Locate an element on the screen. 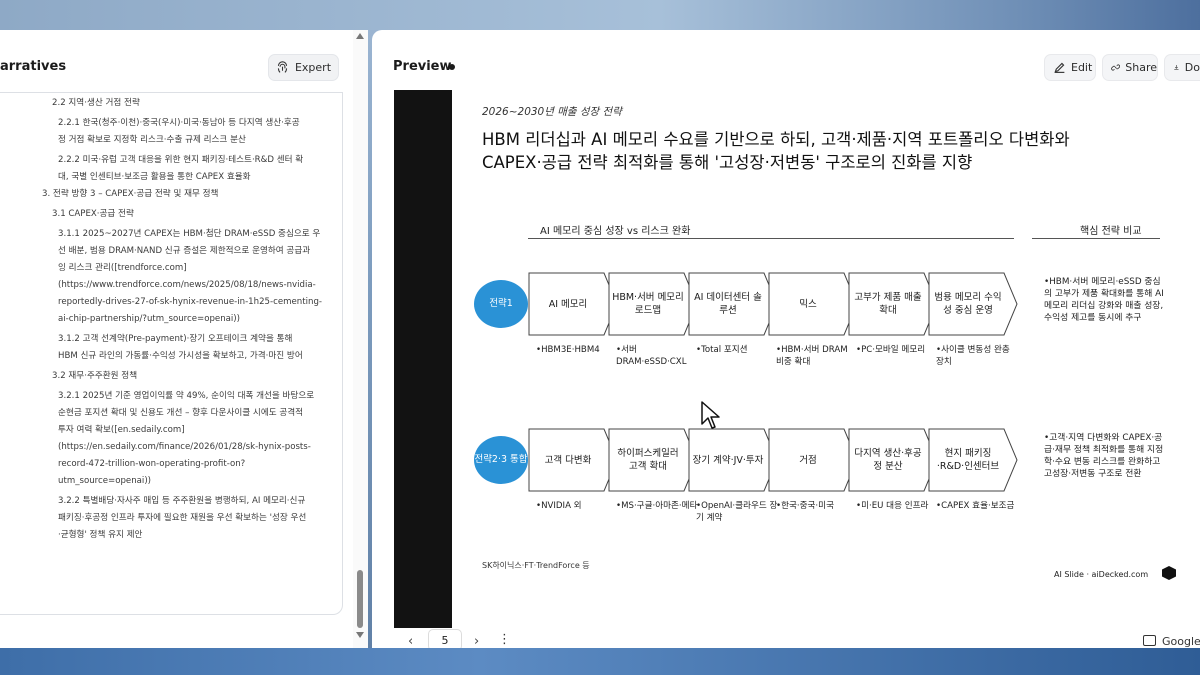 The width and height of the screenshot is (1200, 675). process-chevron: 고객 다변화 is located at coordinates (573, 460).